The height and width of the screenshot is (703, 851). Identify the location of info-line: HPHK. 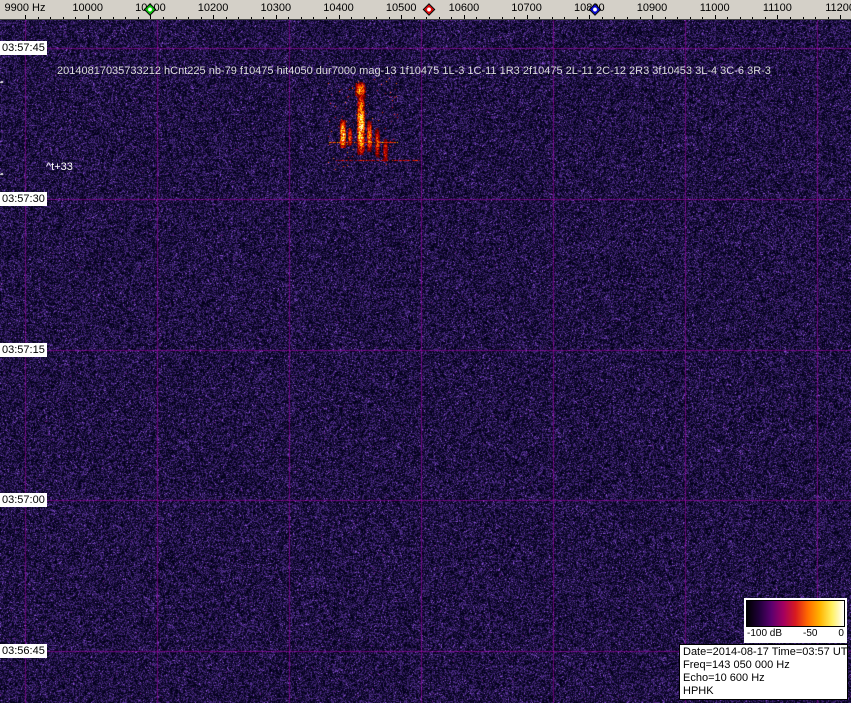
(698, 691).